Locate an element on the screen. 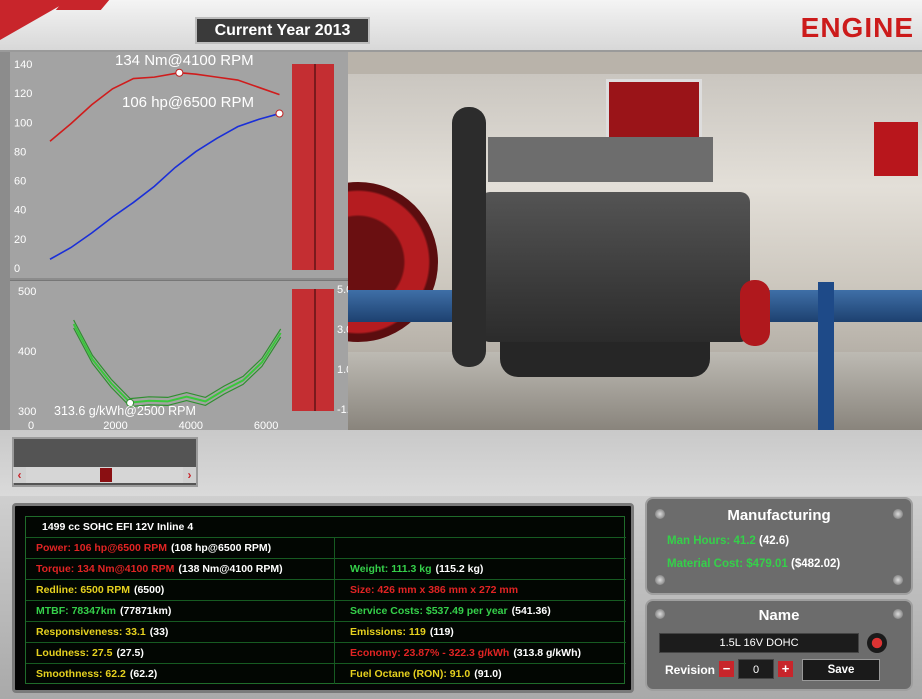 The height and width of the screenshot is (699, 922). man-hours-value: Man Hours: 41.2 is located at coordinates (711, 541).